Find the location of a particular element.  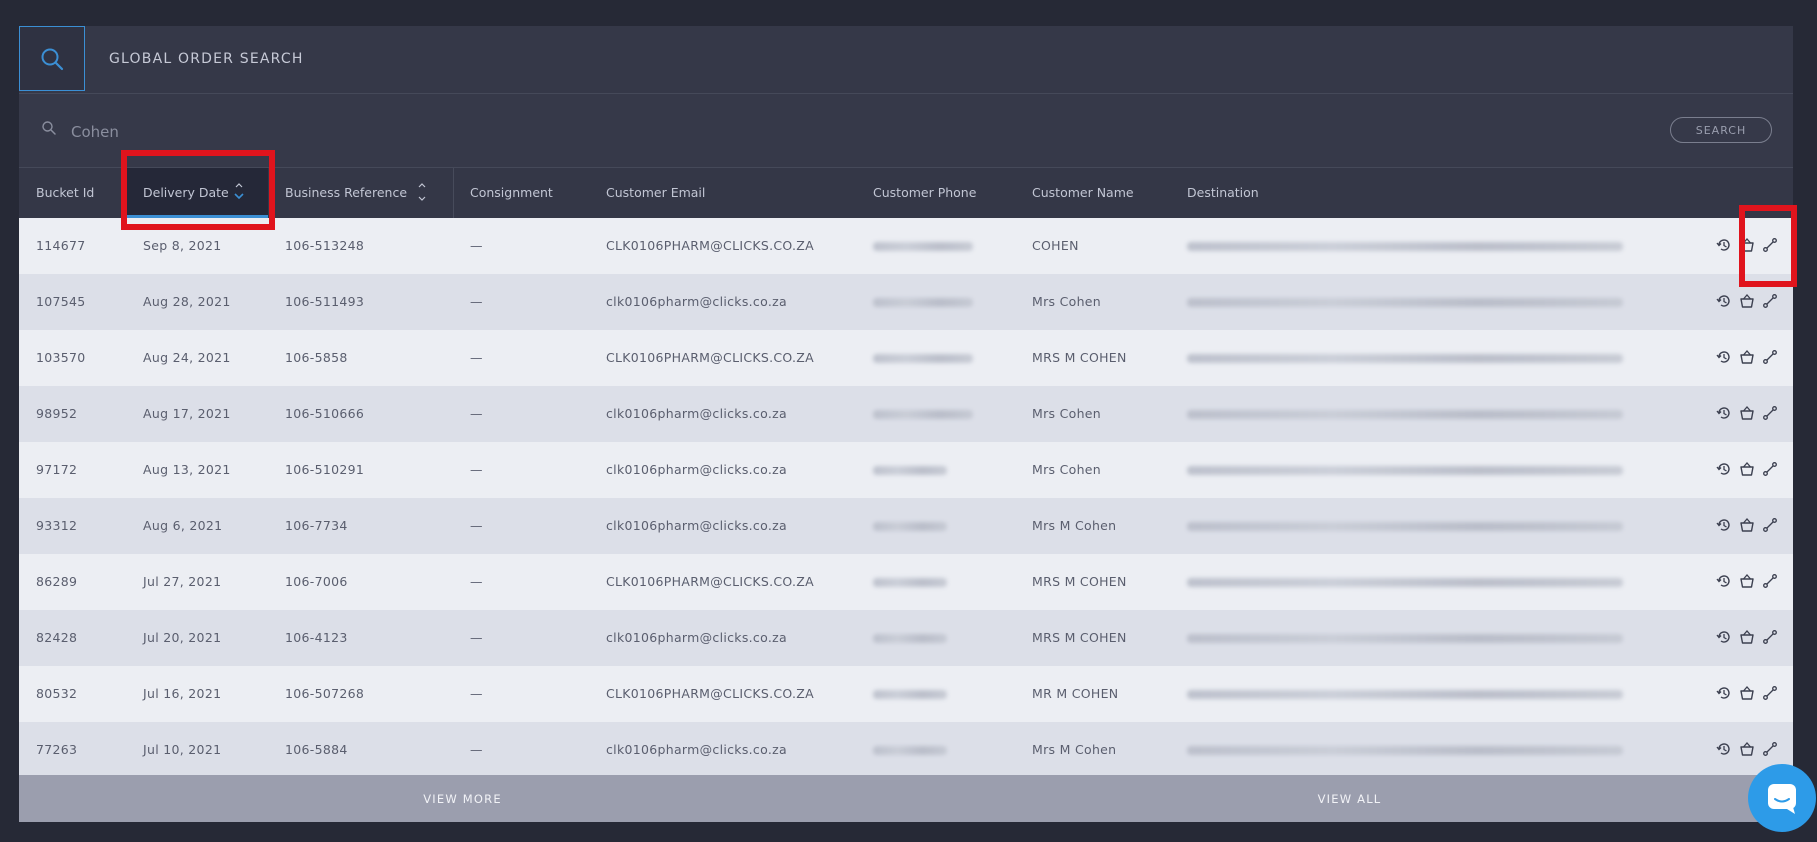

cell-bucket-id: 103570 is located at coordinates (61, 357).